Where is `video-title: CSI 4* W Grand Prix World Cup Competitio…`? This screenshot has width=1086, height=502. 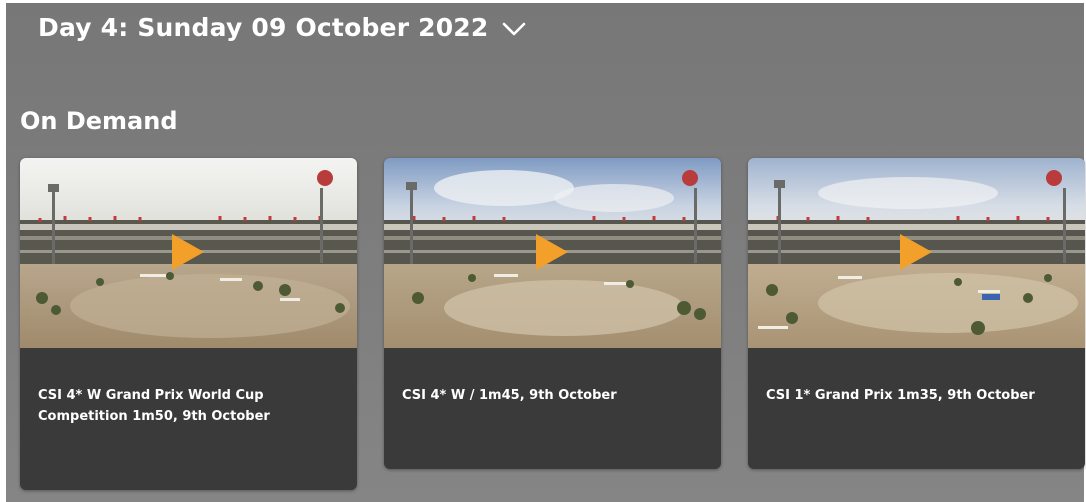
video-title: CSI 4* W Grand Prix World Cup Competitio… is located at coordinates (154, 406).